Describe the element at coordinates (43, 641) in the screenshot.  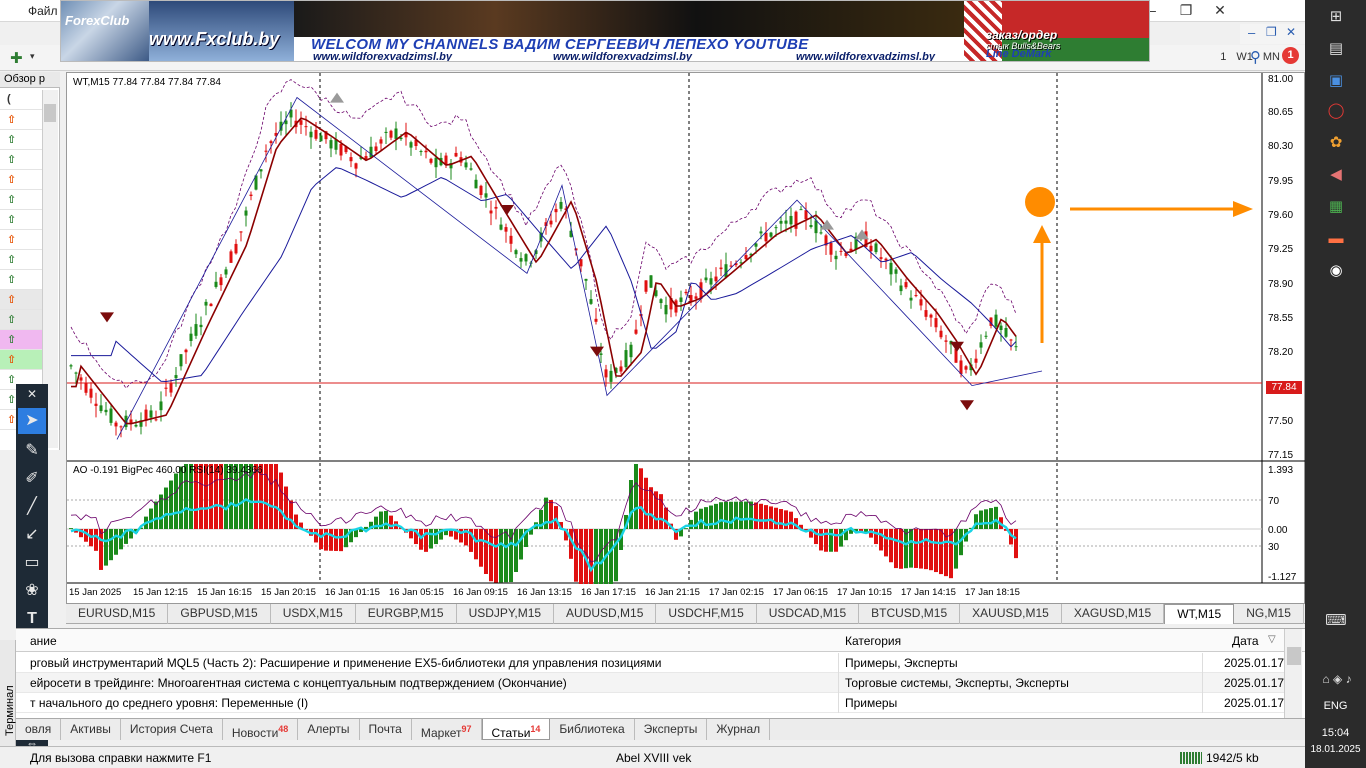
I see `col-title-header: ание` at that location.